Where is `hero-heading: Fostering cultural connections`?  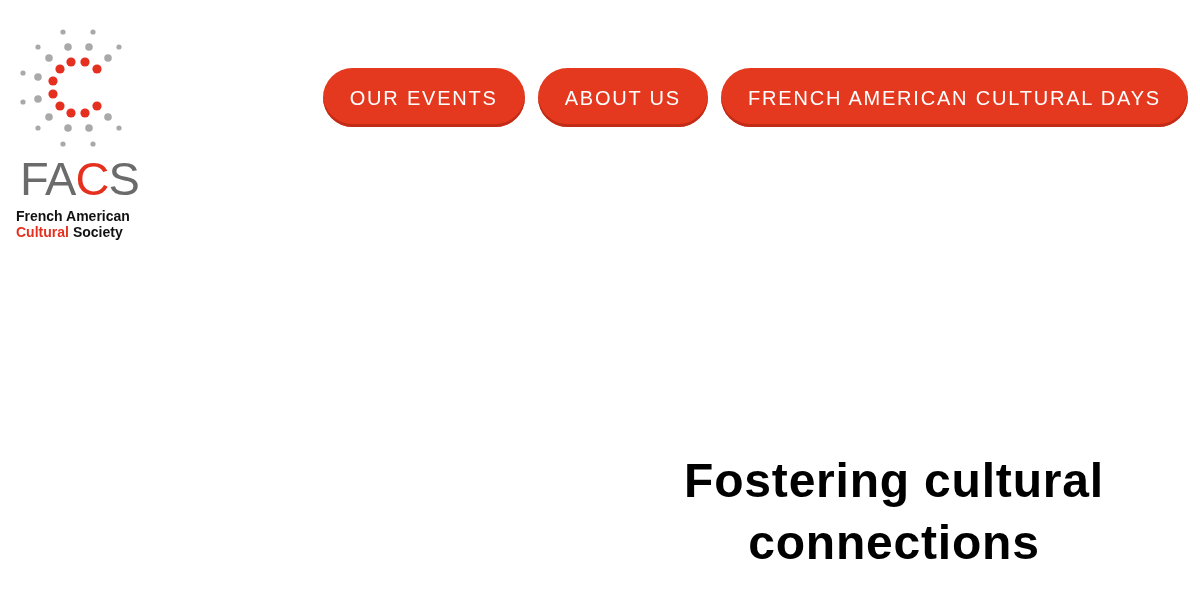
hero-heading: Fostering cultural connections is located at coordinates (894, 512).